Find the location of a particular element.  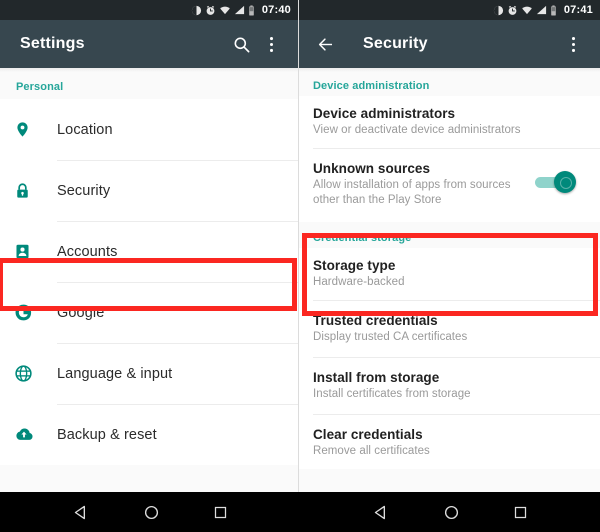

nav-buttons-left is located at coordinates (150, 512).